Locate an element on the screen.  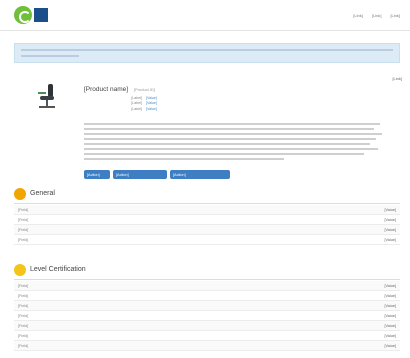
chair-base-shape is located at coordinates (47, 107).